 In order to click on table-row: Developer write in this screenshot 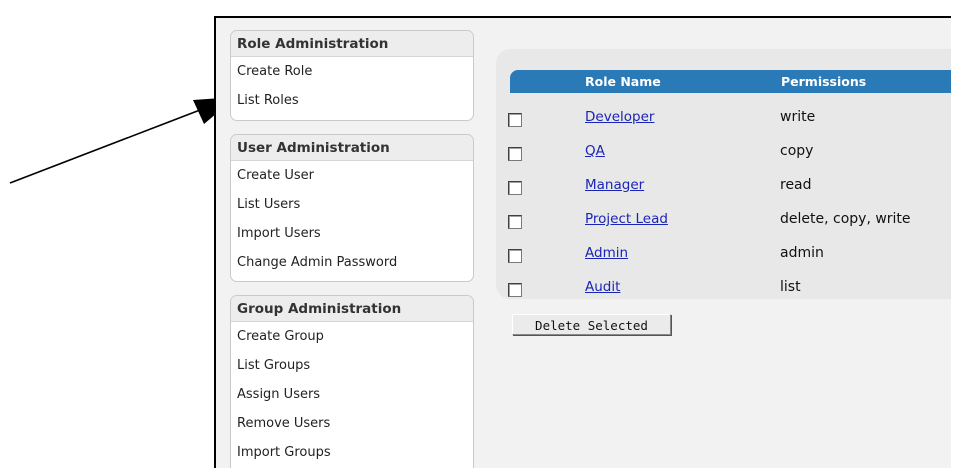, I will do `click(723, 126)`.